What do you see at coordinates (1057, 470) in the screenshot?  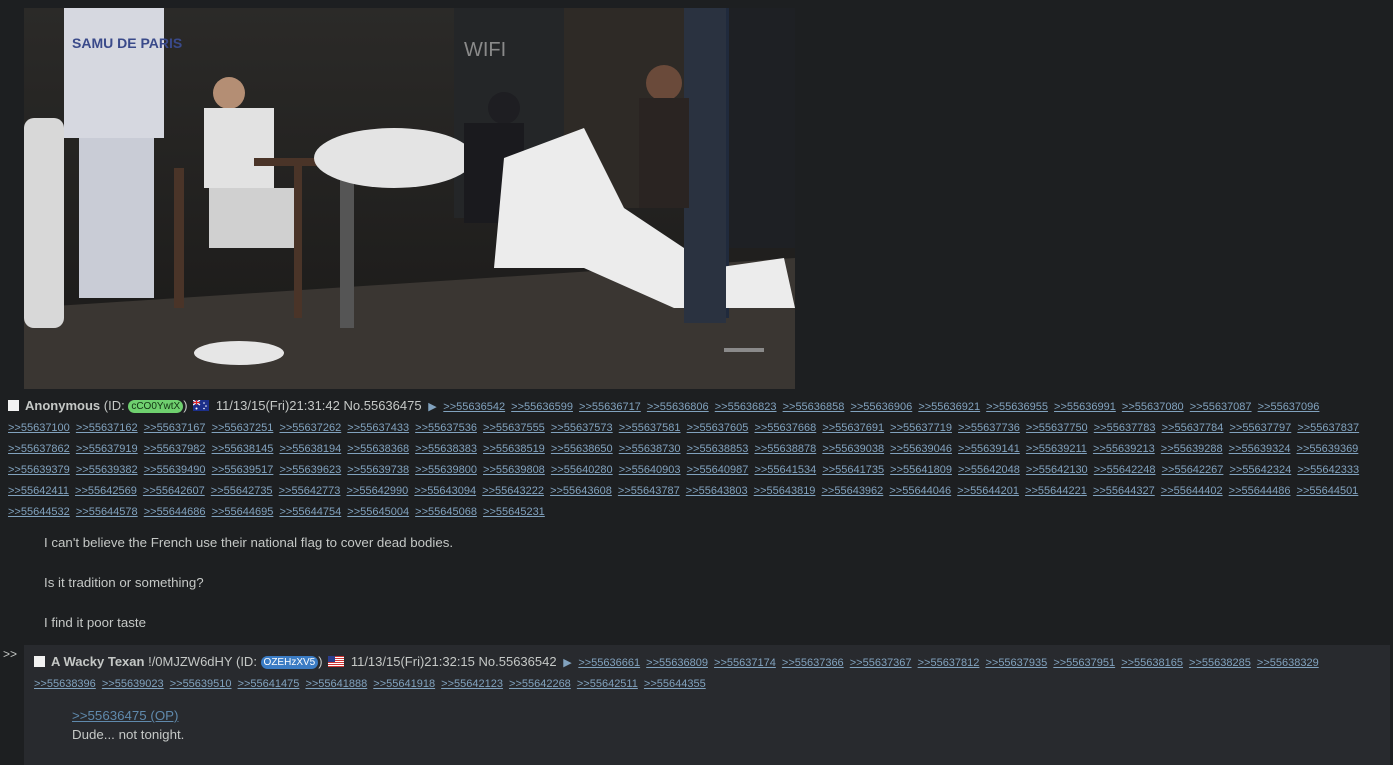 I see `backlink: >>55642130` at bounding box center [1057, 470].